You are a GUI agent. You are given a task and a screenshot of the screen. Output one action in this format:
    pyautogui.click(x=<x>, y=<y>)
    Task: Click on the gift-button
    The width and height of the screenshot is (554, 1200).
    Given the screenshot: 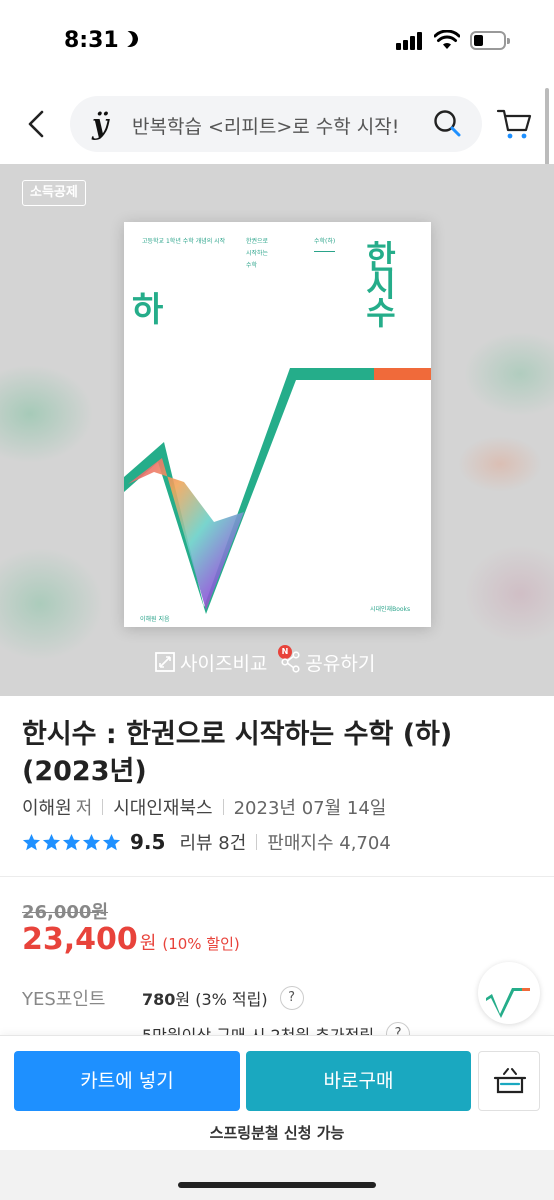 What is the action you would take?
    pyautogui.click(x=509, y=1081)
    